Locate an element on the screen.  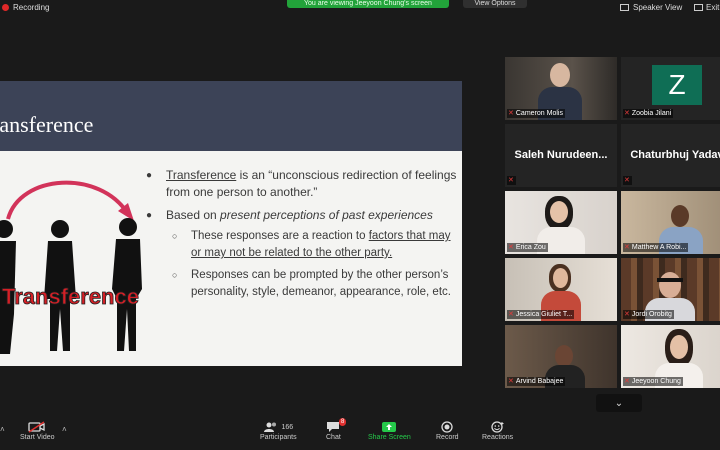
reactions-button: Reactions is located at coordinates (497, 430).